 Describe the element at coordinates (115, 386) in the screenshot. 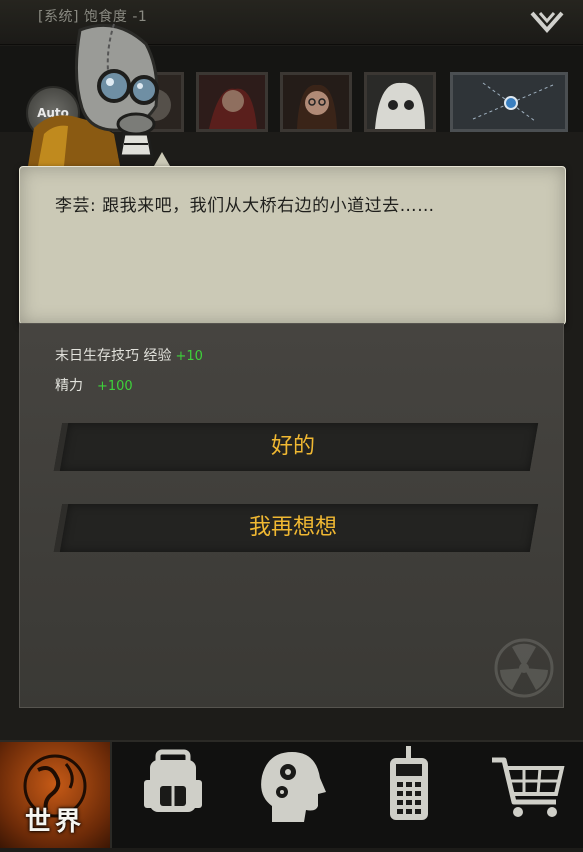

I see `reward-amount: +100` at that location.